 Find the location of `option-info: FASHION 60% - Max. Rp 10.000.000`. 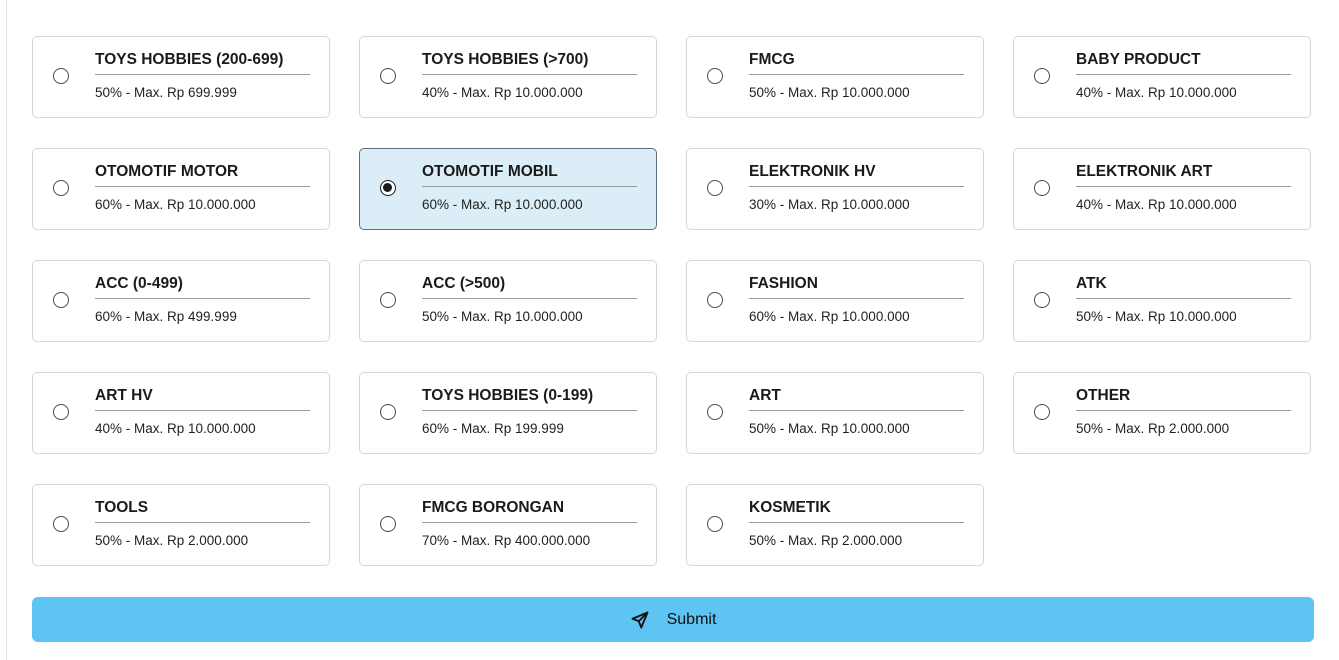

option-info: FASHION 60% - Max. Rp 10.000.000 is located at coordinates (856, 299).